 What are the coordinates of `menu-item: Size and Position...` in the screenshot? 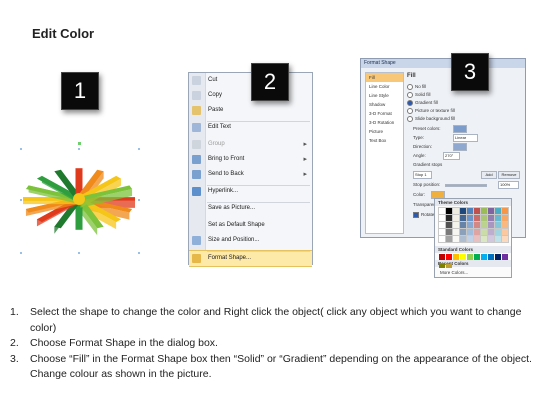 It's located at (250, 240).